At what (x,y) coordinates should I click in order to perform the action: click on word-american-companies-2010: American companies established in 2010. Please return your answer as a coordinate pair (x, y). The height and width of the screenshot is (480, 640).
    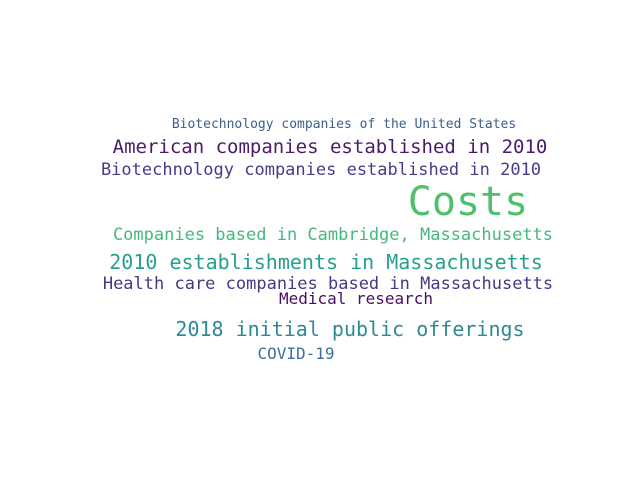
    Looking at the image, I should click on (330, 147).